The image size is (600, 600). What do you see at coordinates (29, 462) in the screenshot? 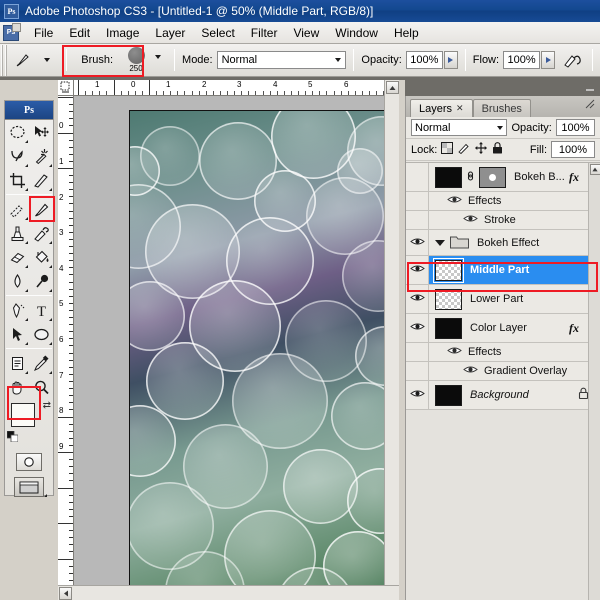
I see `standard-mode-button` at bounding box center [29, 462].